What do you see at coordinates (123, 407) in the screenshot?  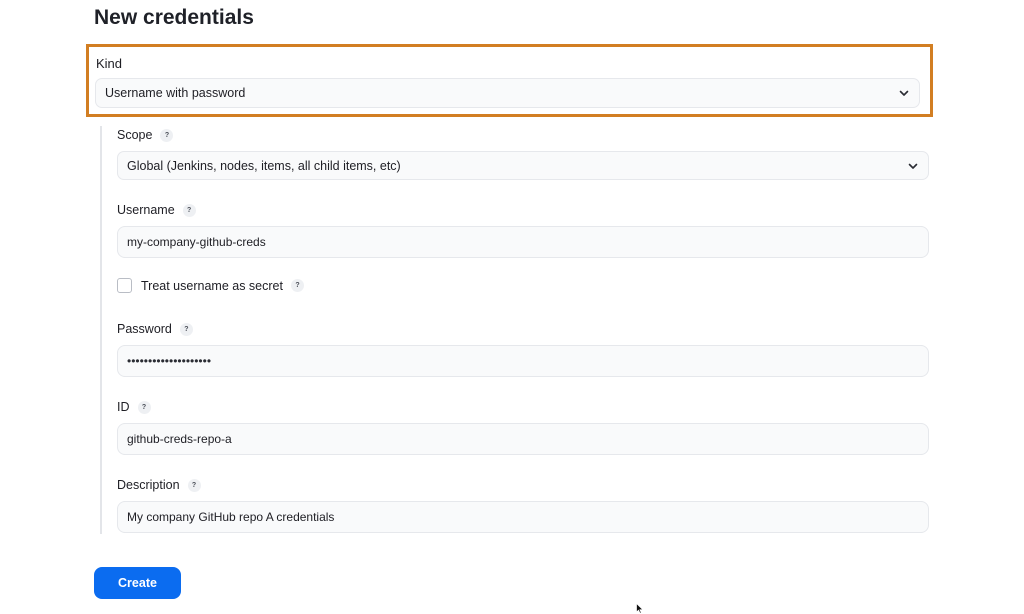 I see `id-label: ID` at bounding box center [123, 407].